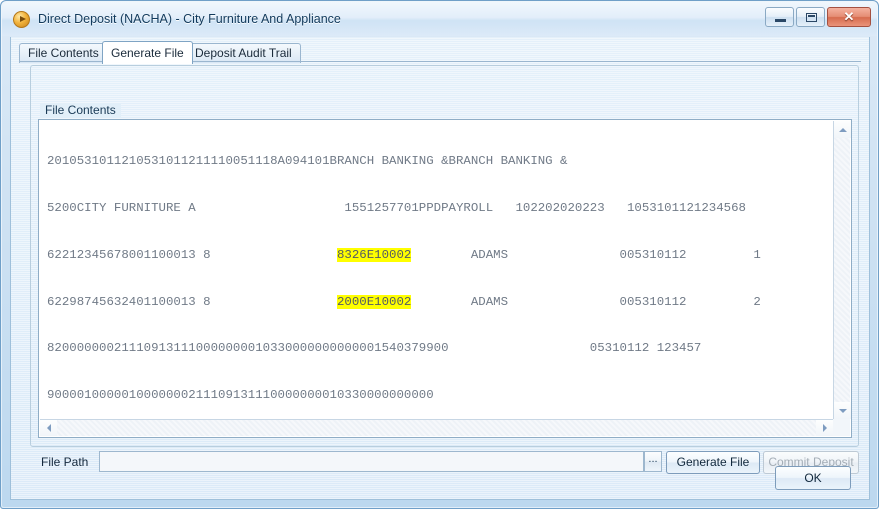  Describe the element at coordinates (192, 301) in the screenshot. I see `text-line-4-prefix: 62298745632401100013 8` at that location.